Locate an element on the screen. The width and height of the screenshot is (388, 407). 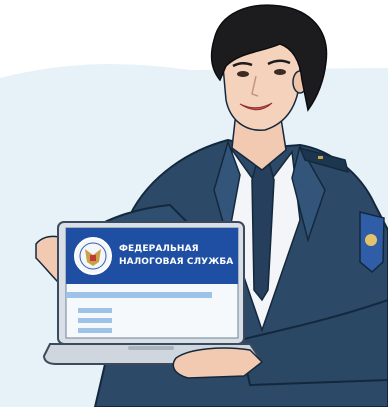
shoulder-star is located at coordinates (320, 157).